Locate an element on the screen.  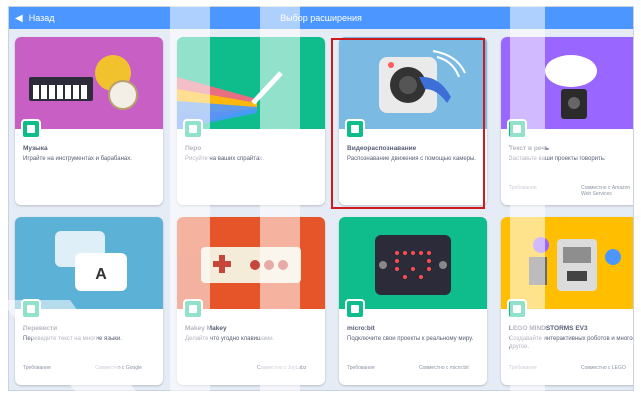
microbit-card-image is located at coordinates (413, 263).